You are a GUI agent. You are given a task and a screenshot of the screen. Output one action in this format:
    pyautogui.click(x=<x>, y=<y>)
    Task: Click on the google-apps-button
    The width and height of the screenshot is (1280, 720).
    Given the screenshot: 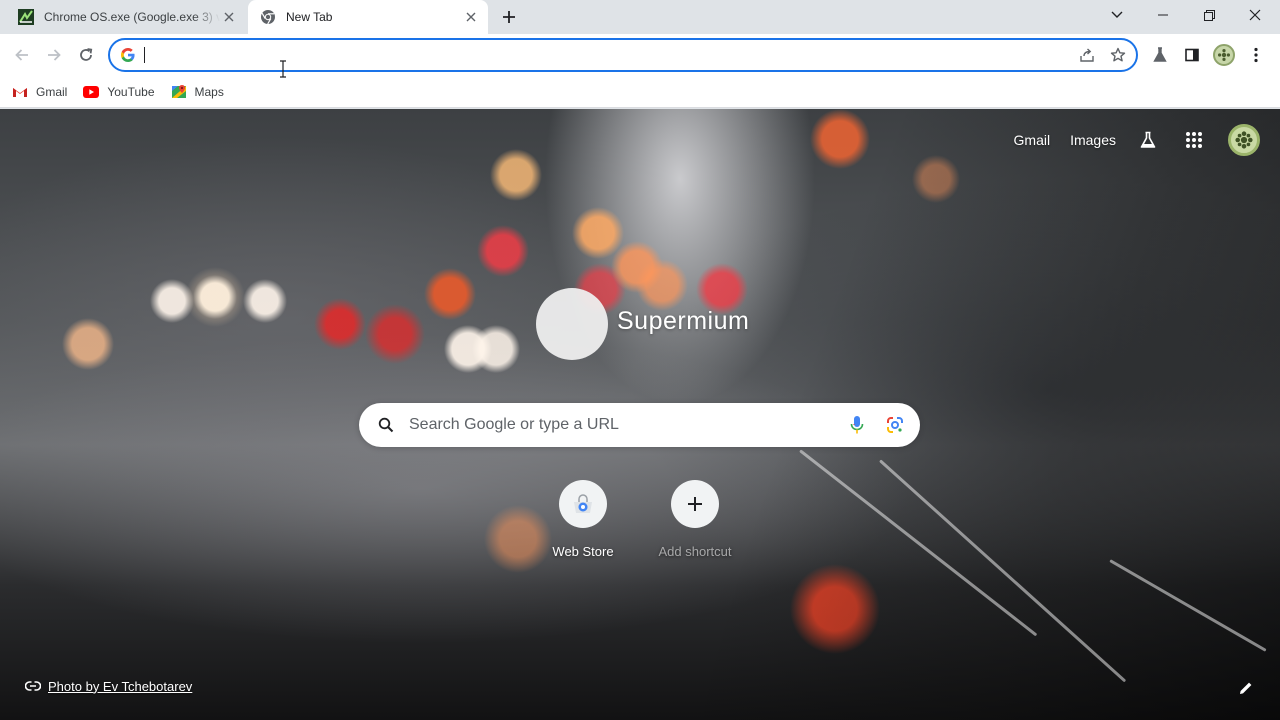 What is the action you would take?
    pyautogui.click(x=1194, y=140)
    